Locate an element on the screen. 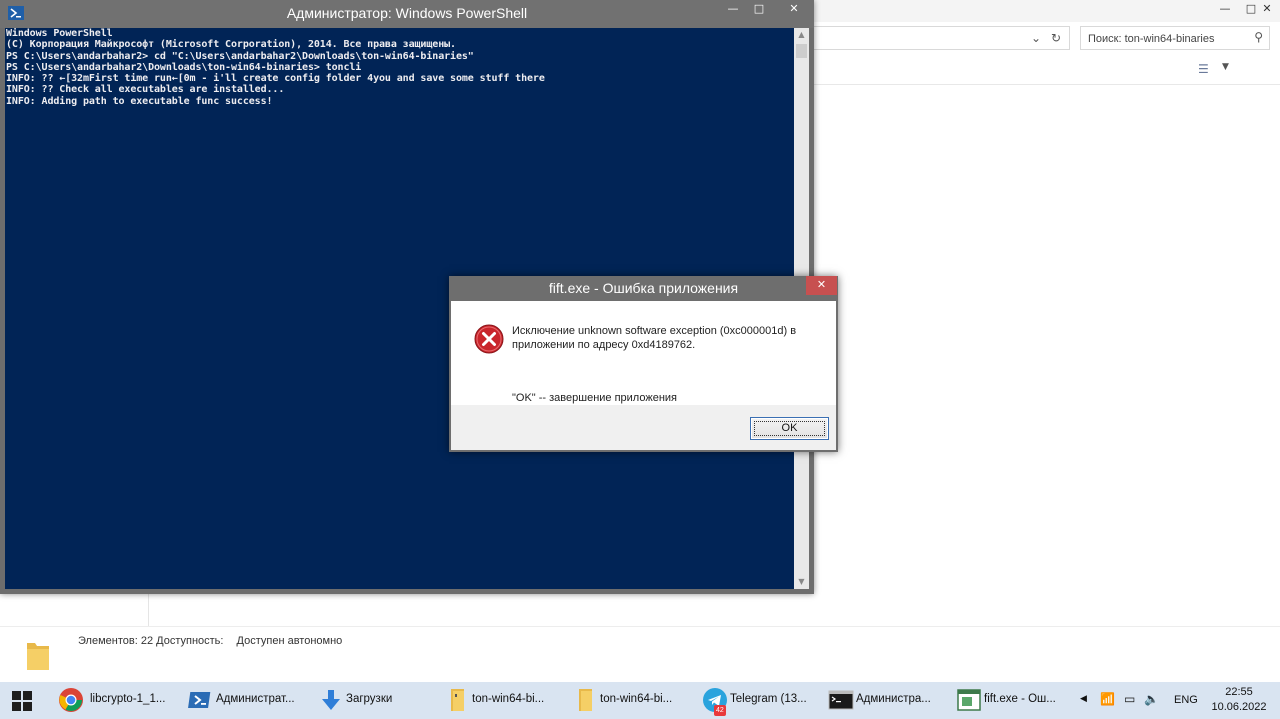 The image size is (1280, 719). clock-time: 22:55 is located at coordinates (1239, 692).